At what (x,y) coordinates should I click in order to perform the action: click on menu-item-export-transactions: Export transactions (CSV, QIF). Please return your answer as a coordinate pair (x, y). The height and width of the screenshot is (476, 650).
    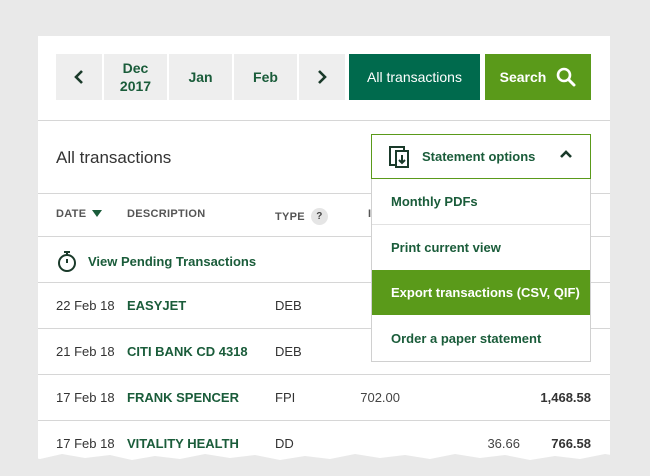
    Looking at the image, I should click on (481, 292).